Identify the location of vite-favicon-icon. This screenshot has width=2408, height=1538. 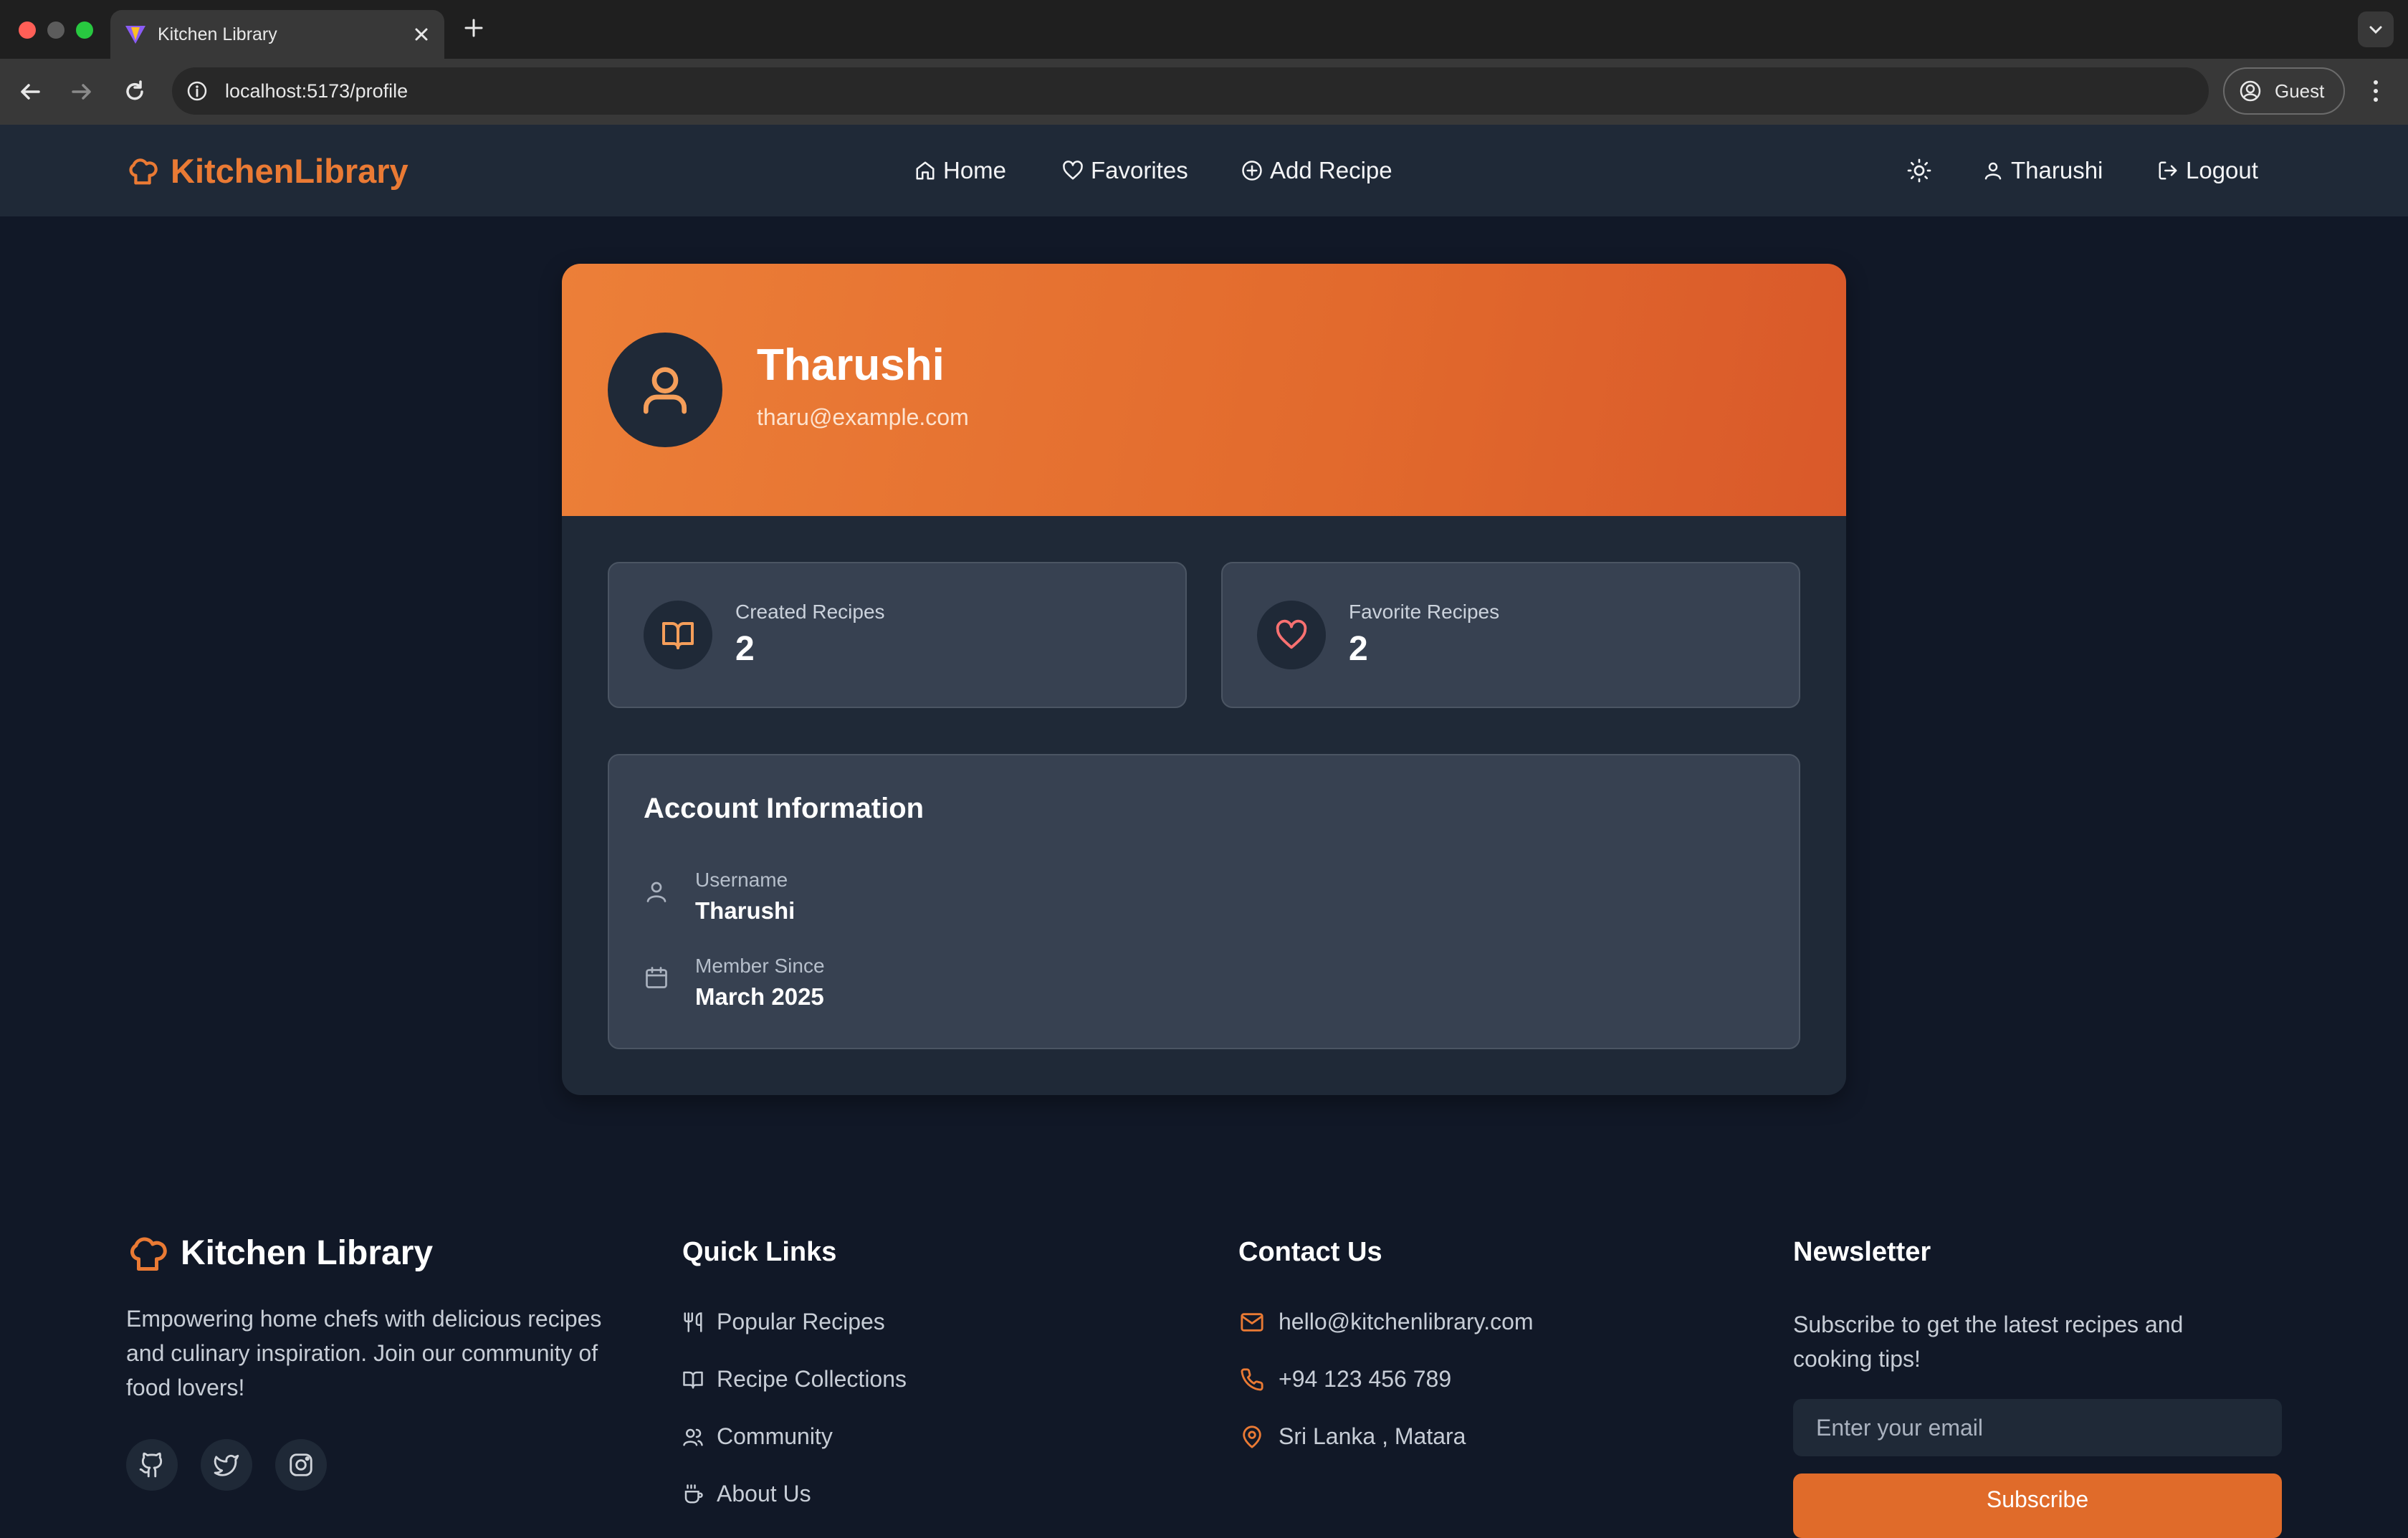
(135, 34).